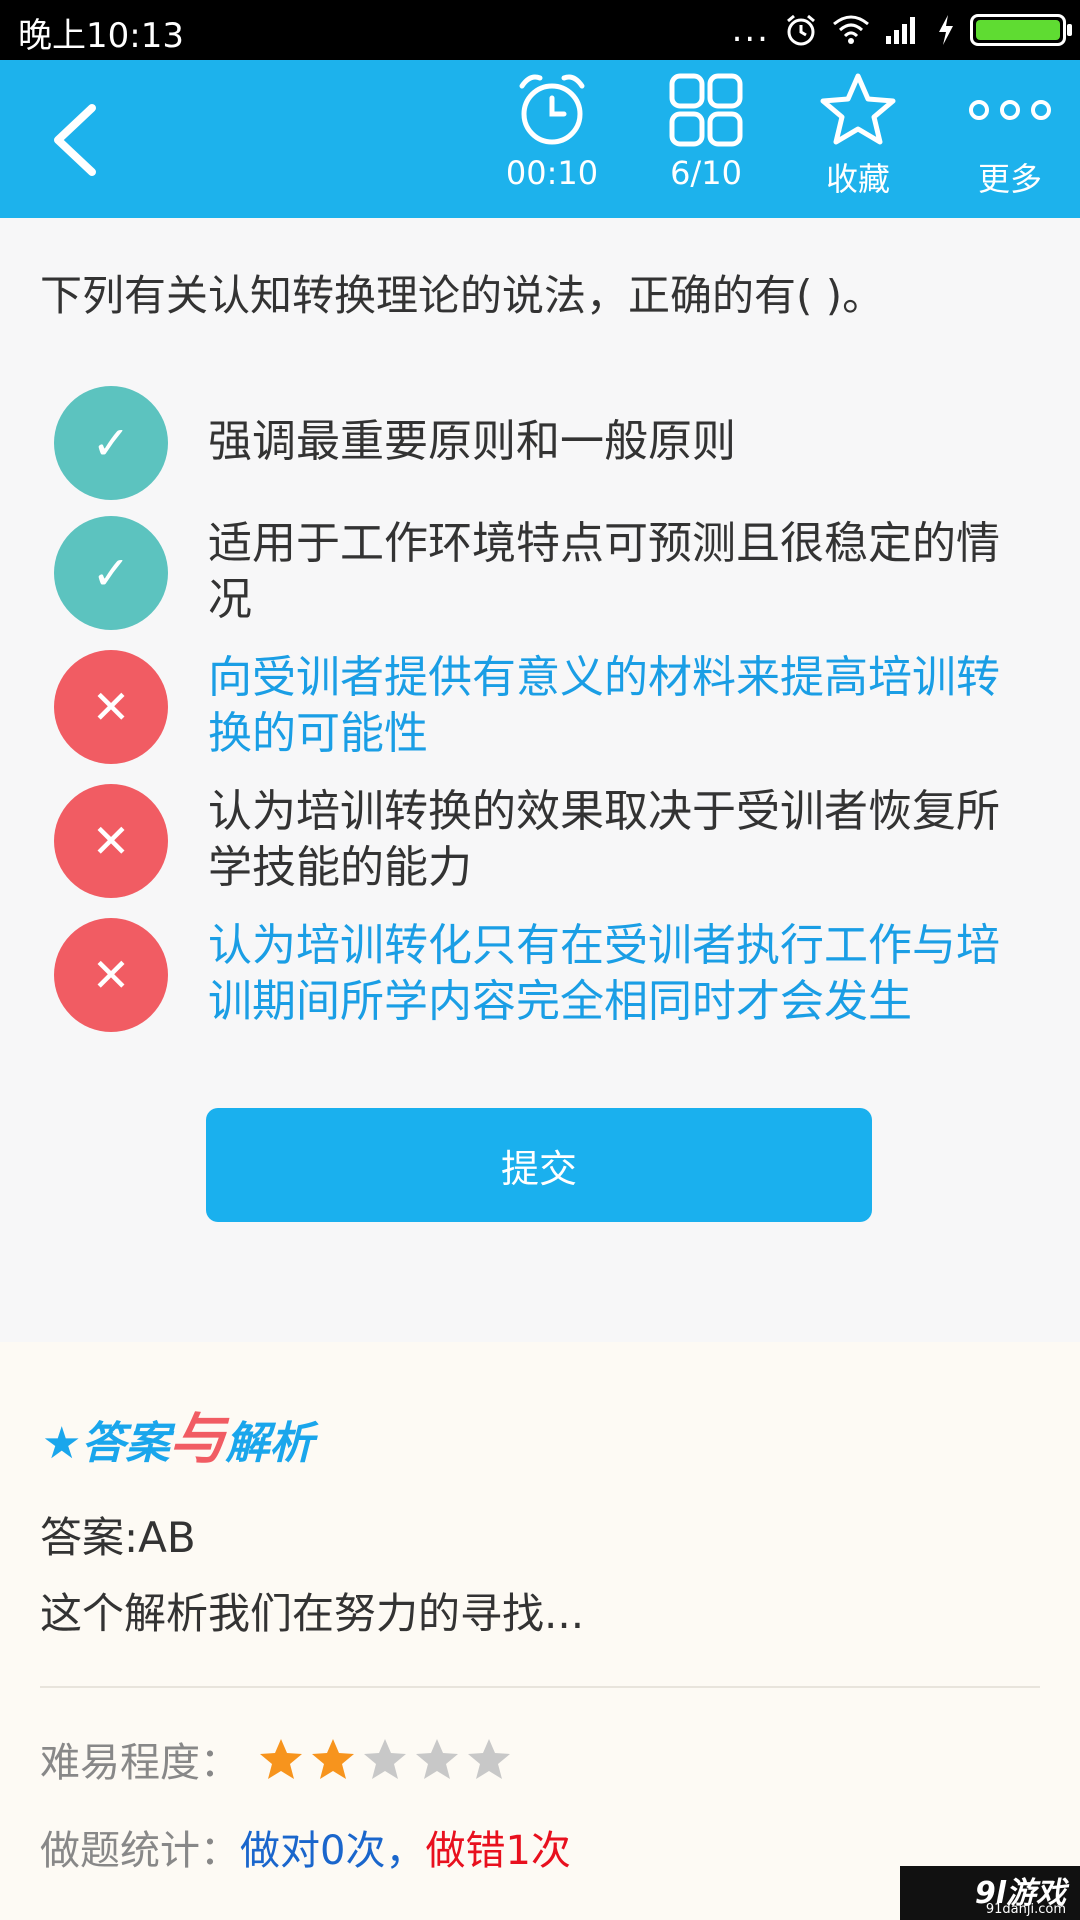 This screenshot has height=1920, width=1080. I want to click on status-time: 晚上10:13, so click(101, 36).